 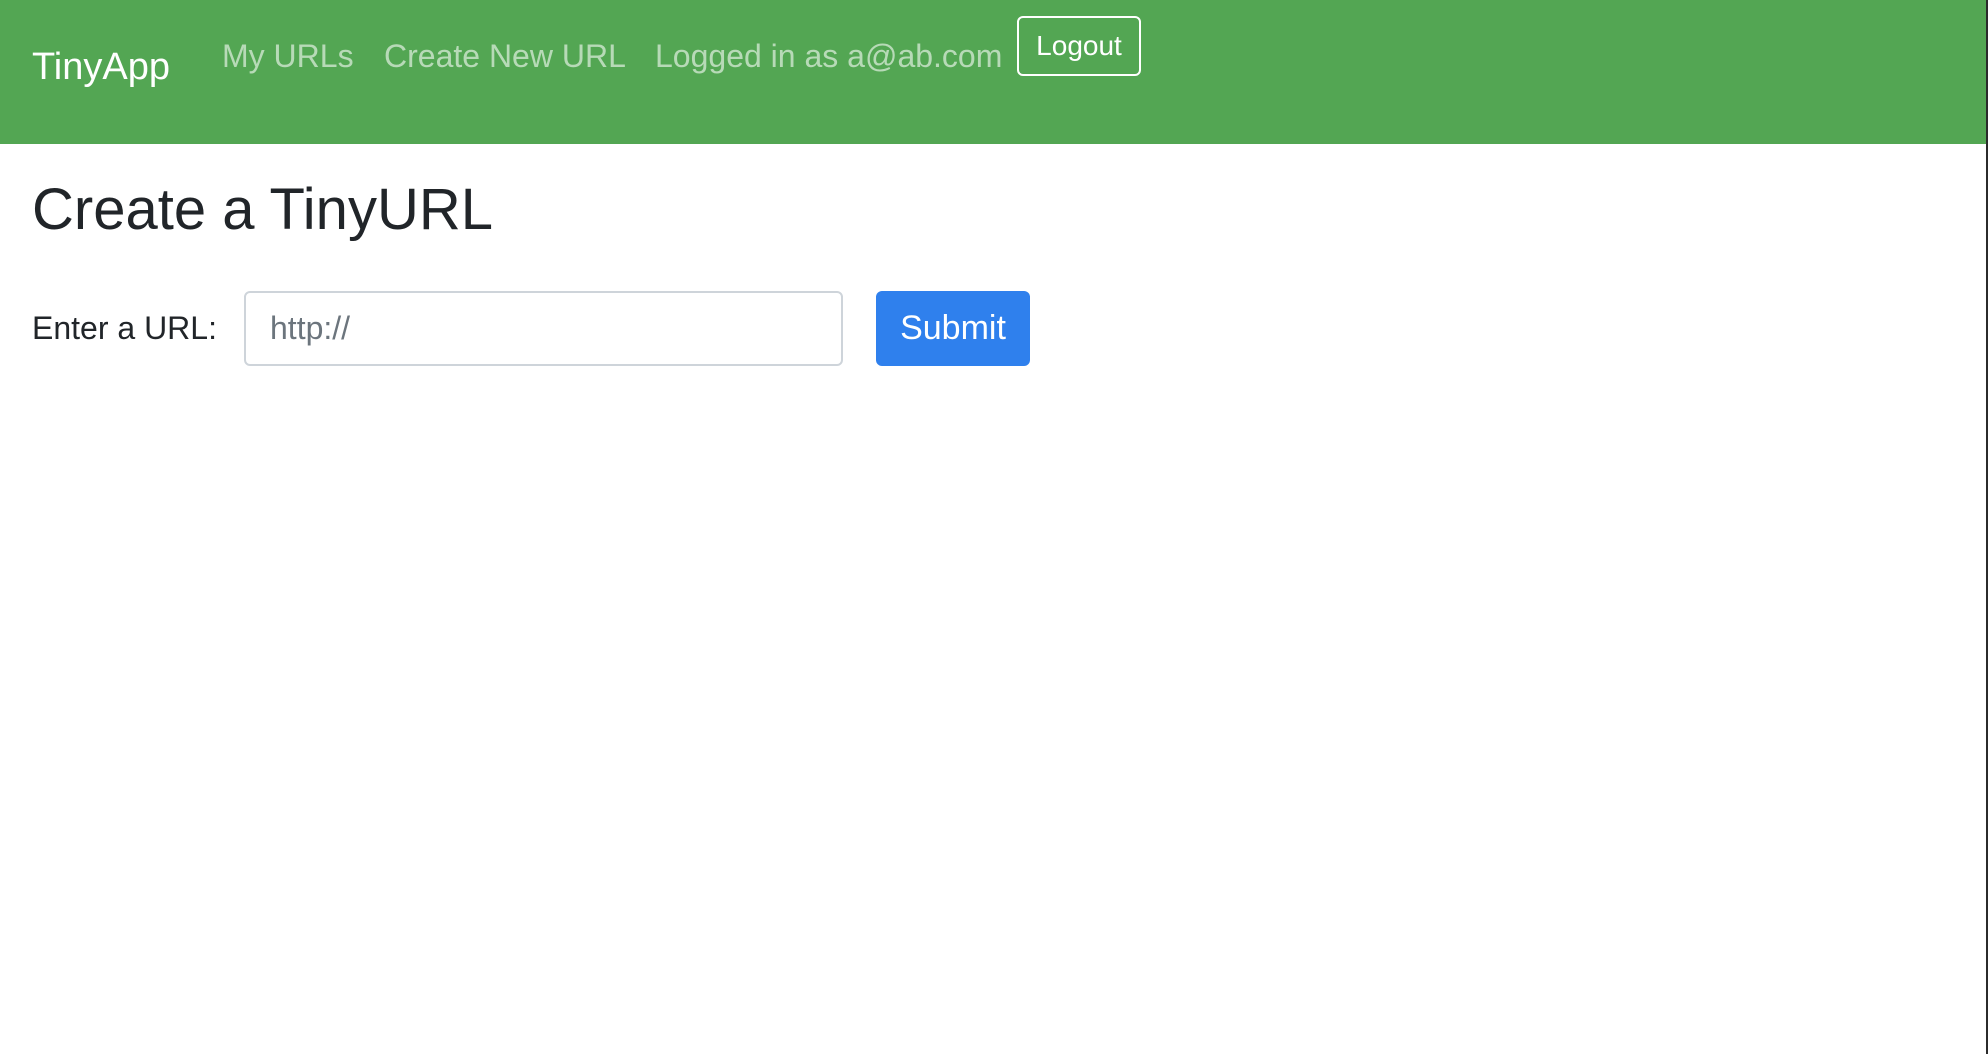 I want to click on submit-button: Submit, so click(x=953, y=328).